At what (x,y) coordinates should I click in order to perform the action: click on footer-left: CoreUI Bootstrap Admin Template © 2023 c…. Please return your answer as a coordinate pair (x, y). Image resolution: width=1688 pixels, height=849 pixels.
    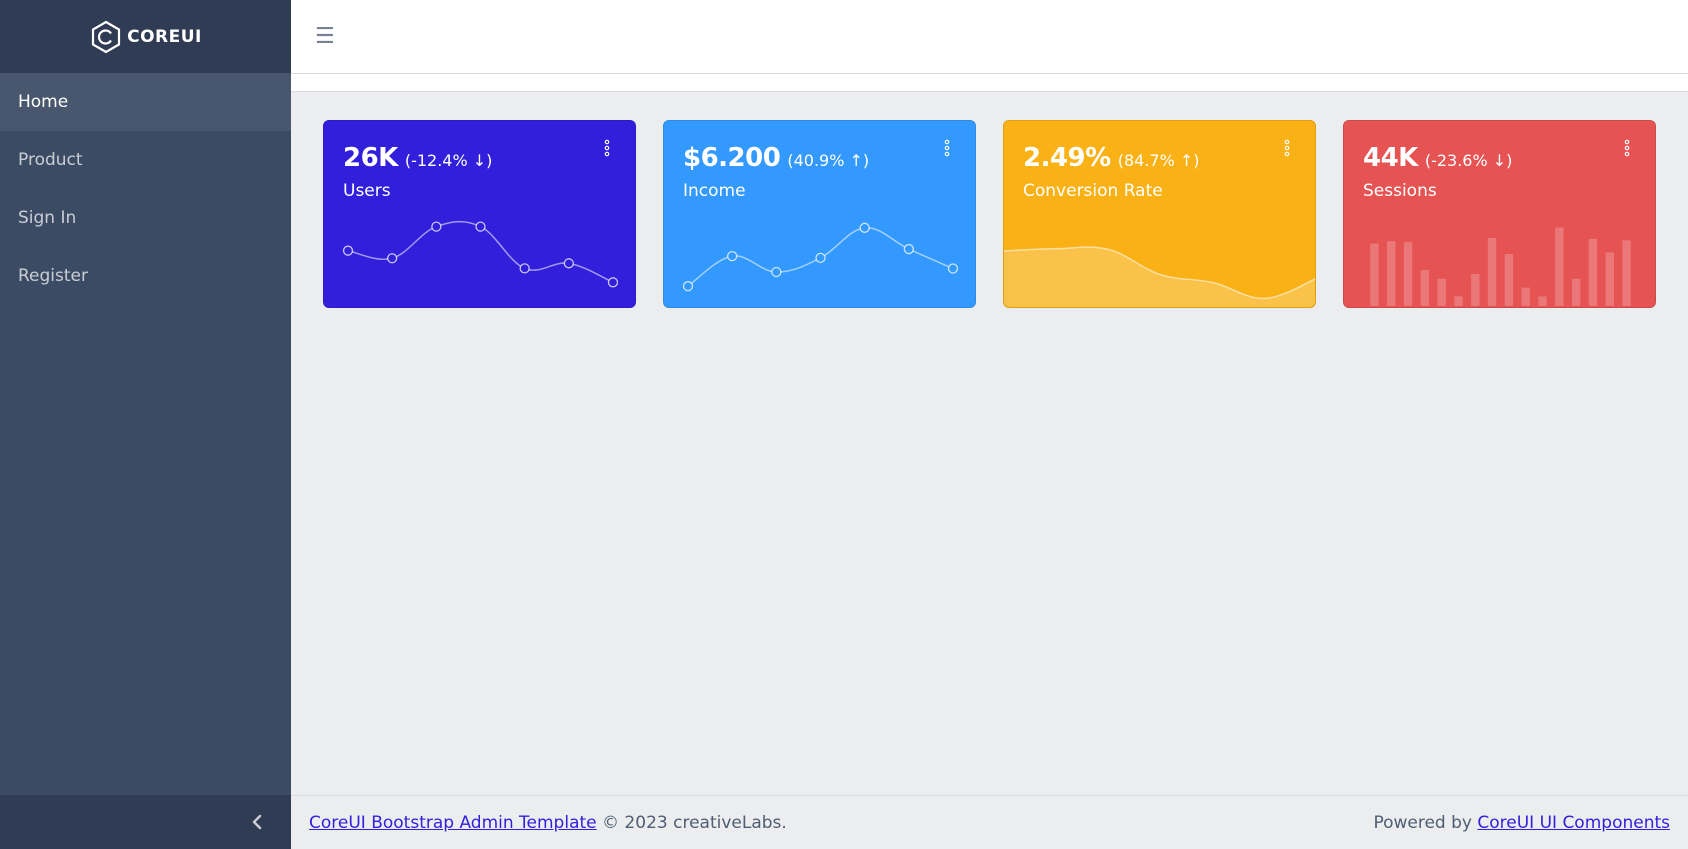
    Looking at the image, I should click on (548, 823).